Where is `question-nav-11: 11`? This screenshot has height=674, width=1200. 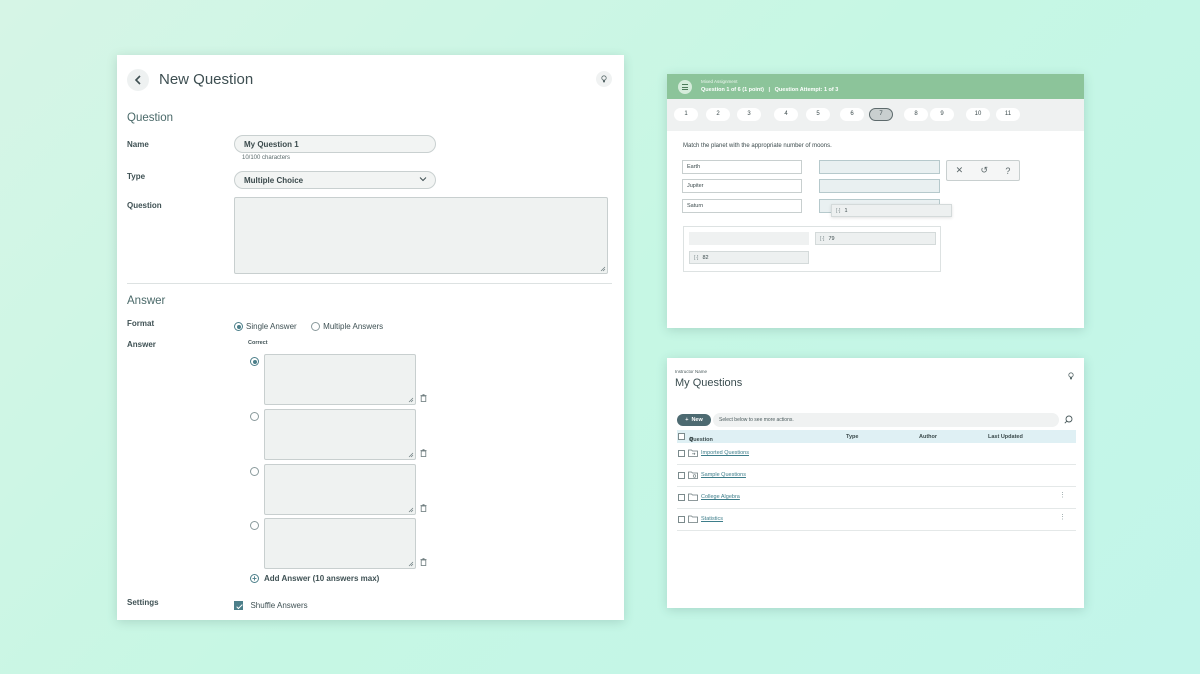 question-nav-11: 11 is located at coordinates (1008, 114).